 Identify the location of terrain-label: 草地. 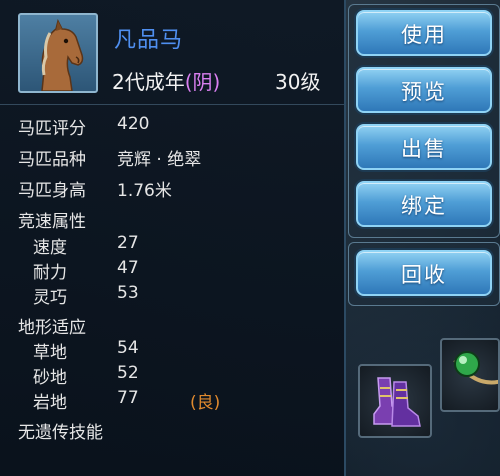
(50, 353).